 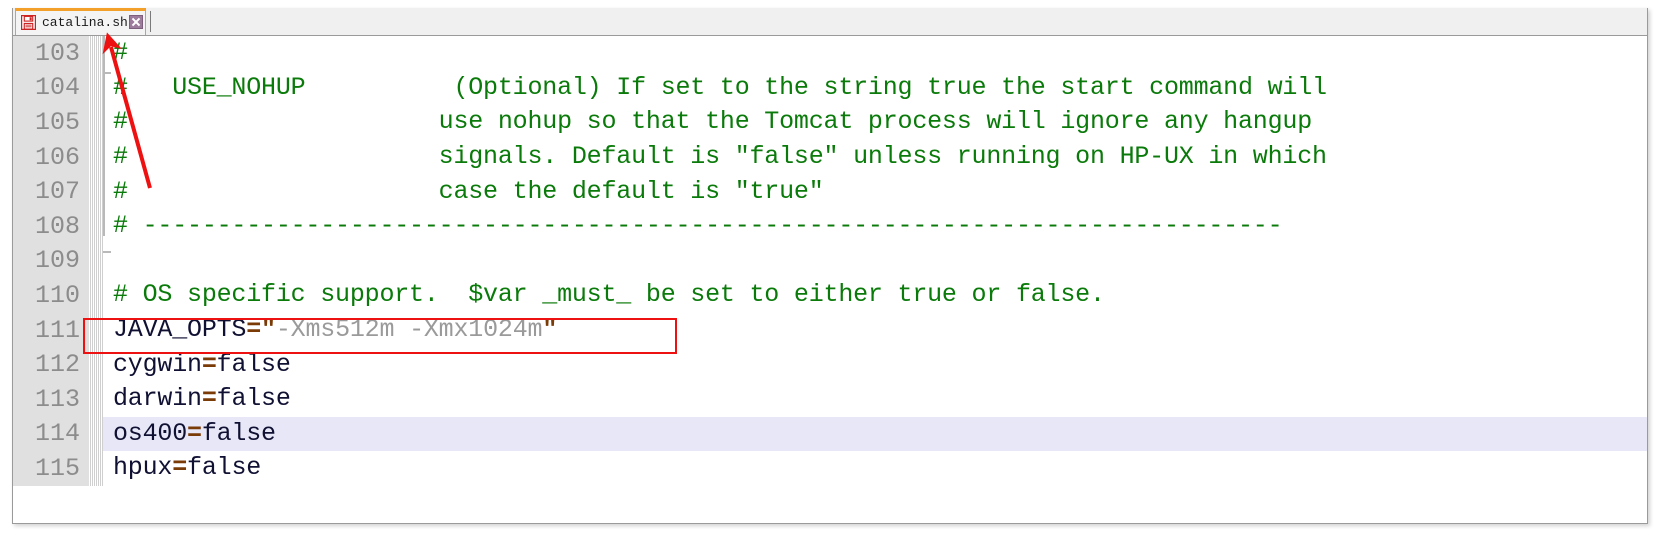 I want to click on tab-label: catalina.sh, so click(x=85, y=22).